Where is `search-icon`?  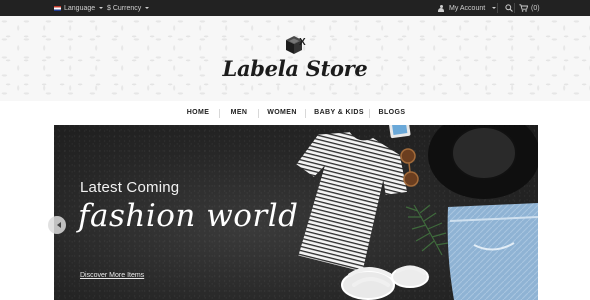 search-icon is located at coordinates (509, 8).